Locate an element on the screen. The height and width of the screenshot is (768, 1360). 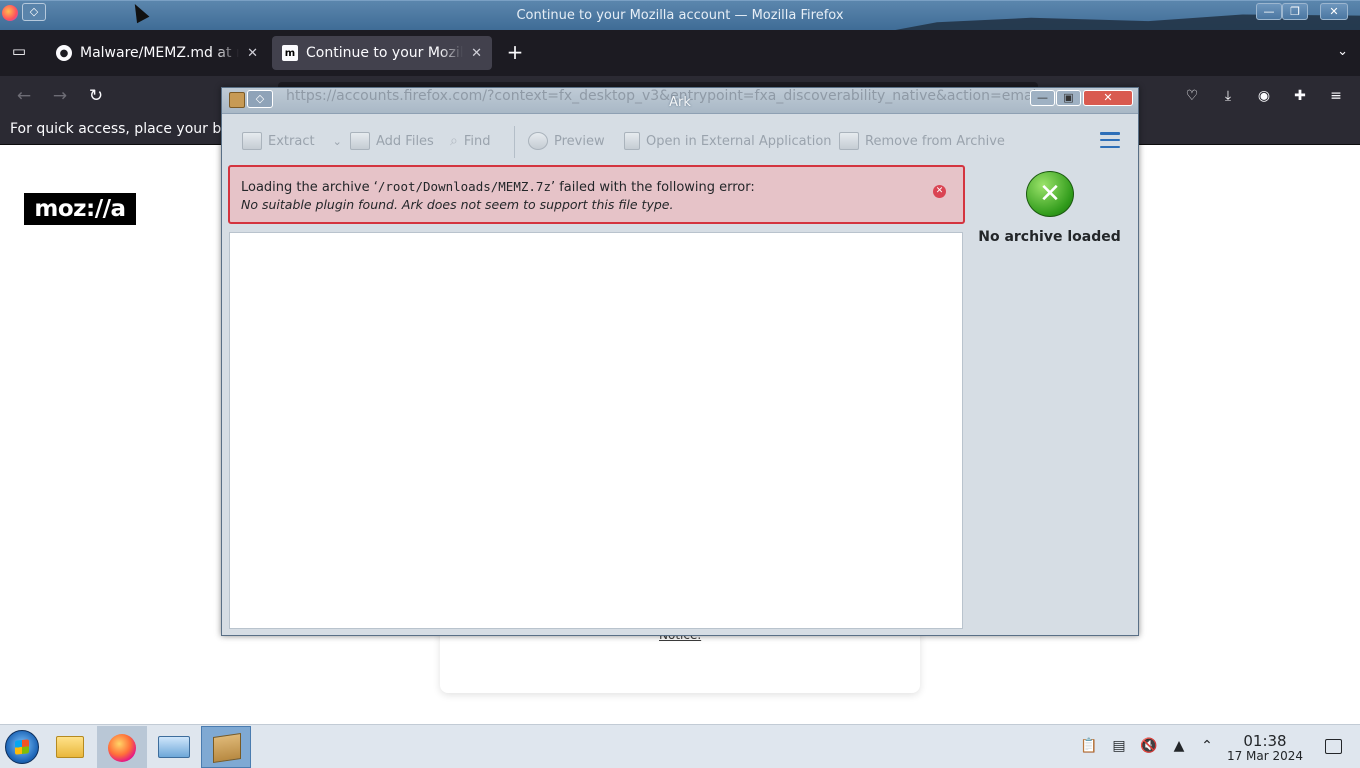
forward-icon: → is located at coordinates (60, 96).